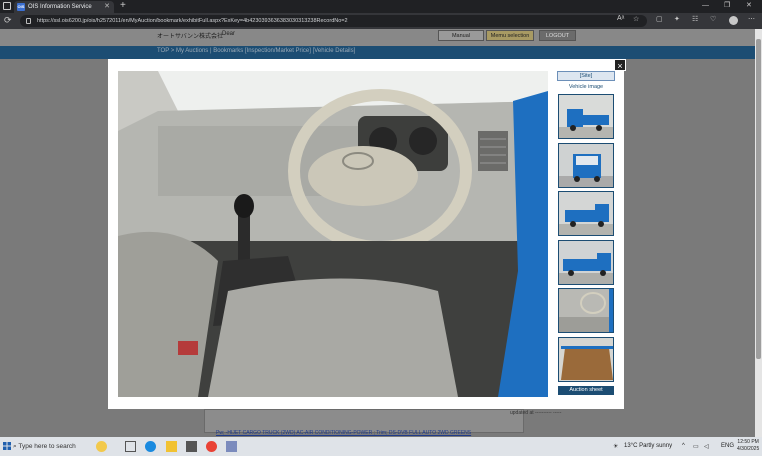 The height and width of the screenshot is (456, 762). I want to click on auction-sheet-button: Auction sheet, so click(586, 390).